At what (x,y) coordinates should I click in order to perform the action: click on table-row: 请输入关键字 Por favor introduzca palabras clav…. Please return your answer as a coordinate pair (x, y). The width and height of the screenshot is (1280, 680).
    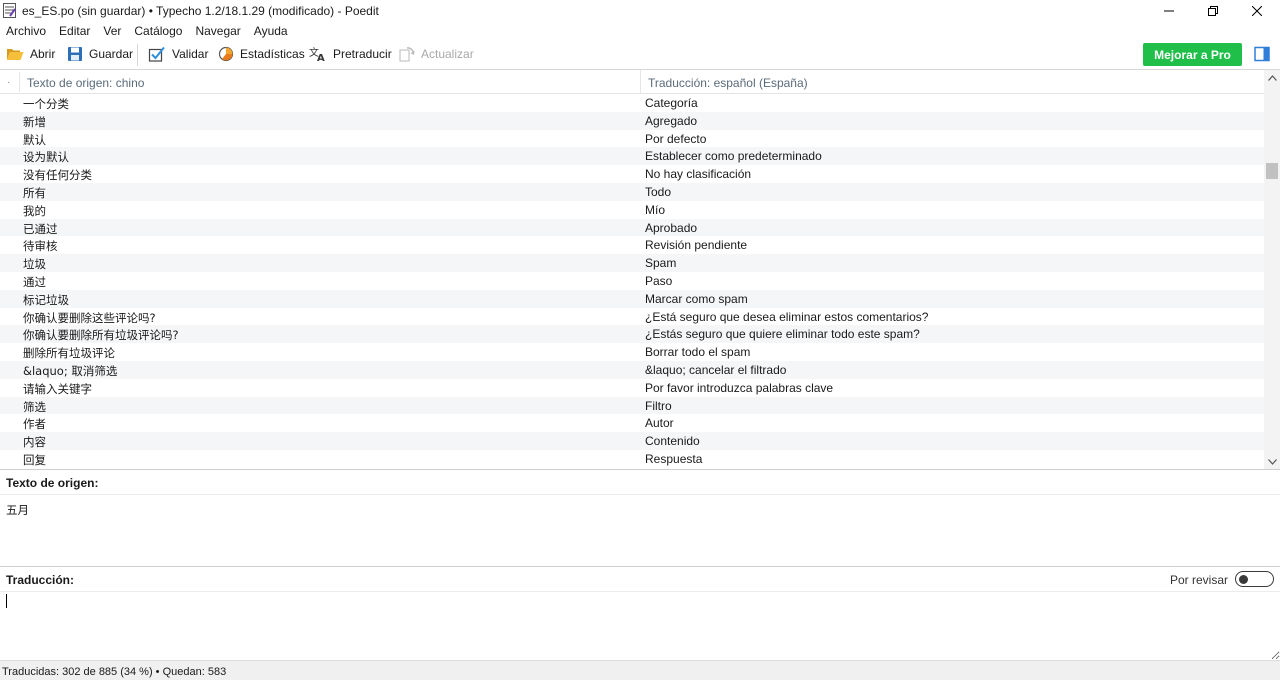
    Looking at the image, I should click on (632, 388).